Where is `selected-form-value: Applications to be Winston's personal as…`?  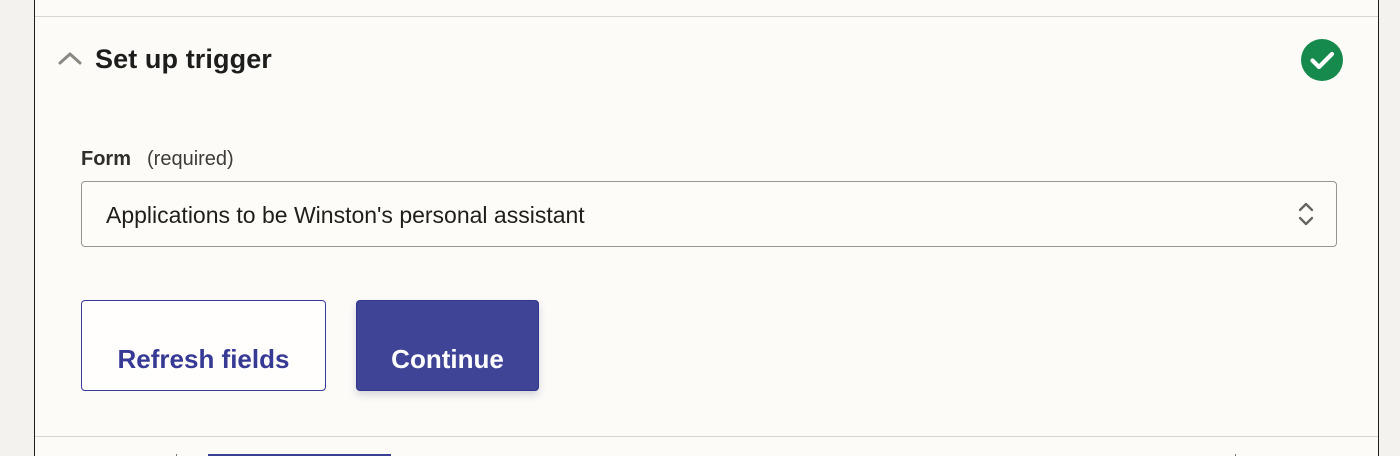
selected-form-value: Applications to be Winston's personal as… is located at coordinates (345, 215).